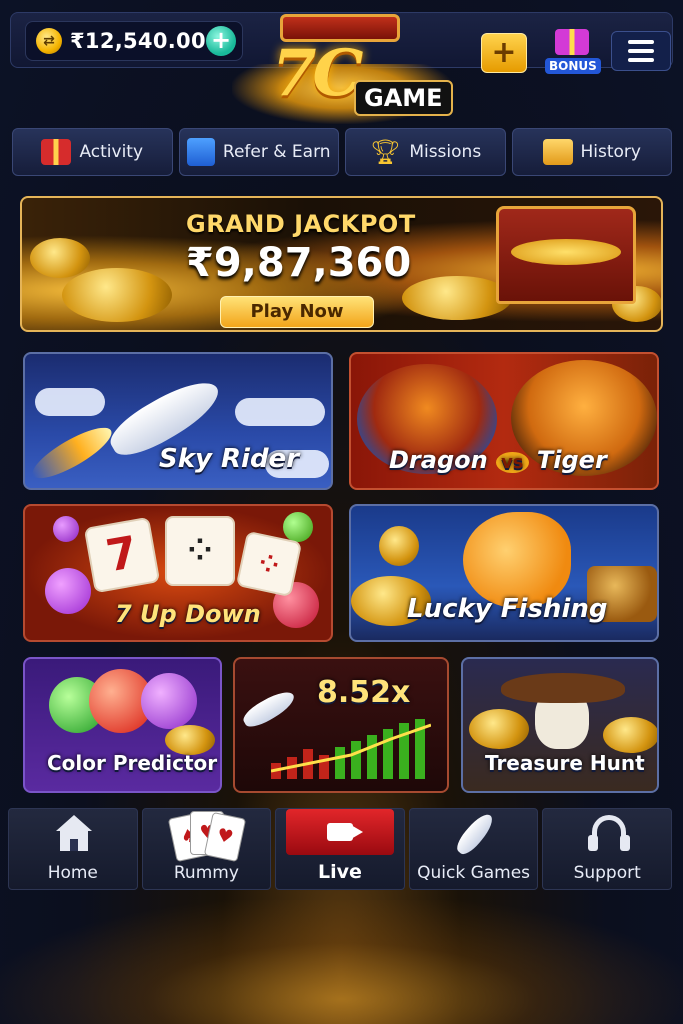  I want to click on pirate-hat-image, so click(563, 688).